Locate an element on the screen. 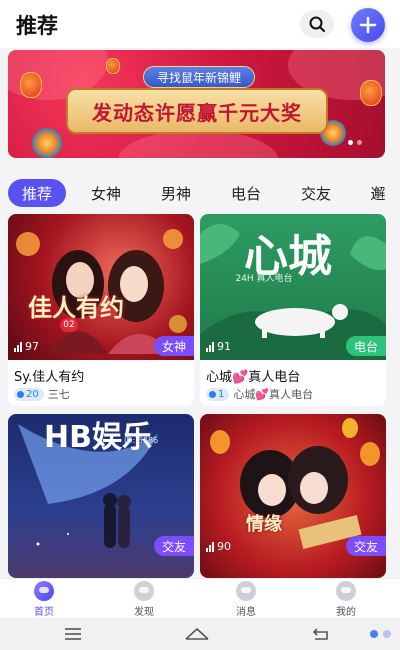  top-bar: 推荐 is located at coordinates (200, 24).